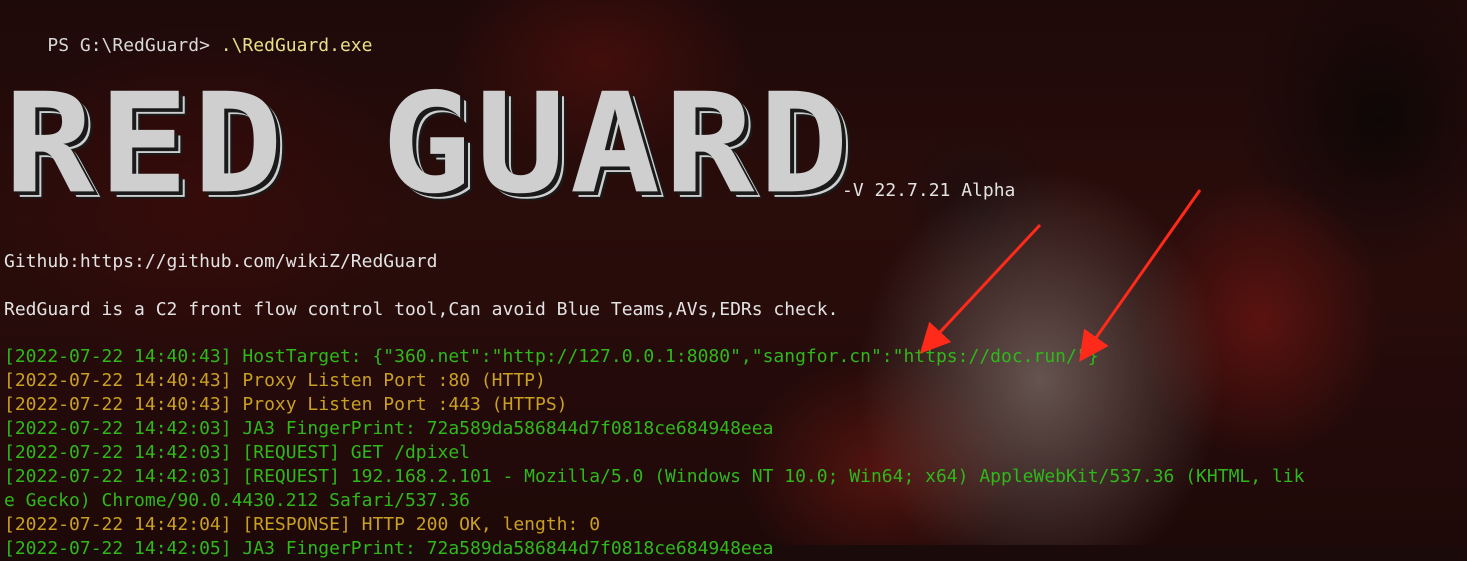  I want to click on shell-prompt: PS G:\RedGuard>, so click(128, 45).